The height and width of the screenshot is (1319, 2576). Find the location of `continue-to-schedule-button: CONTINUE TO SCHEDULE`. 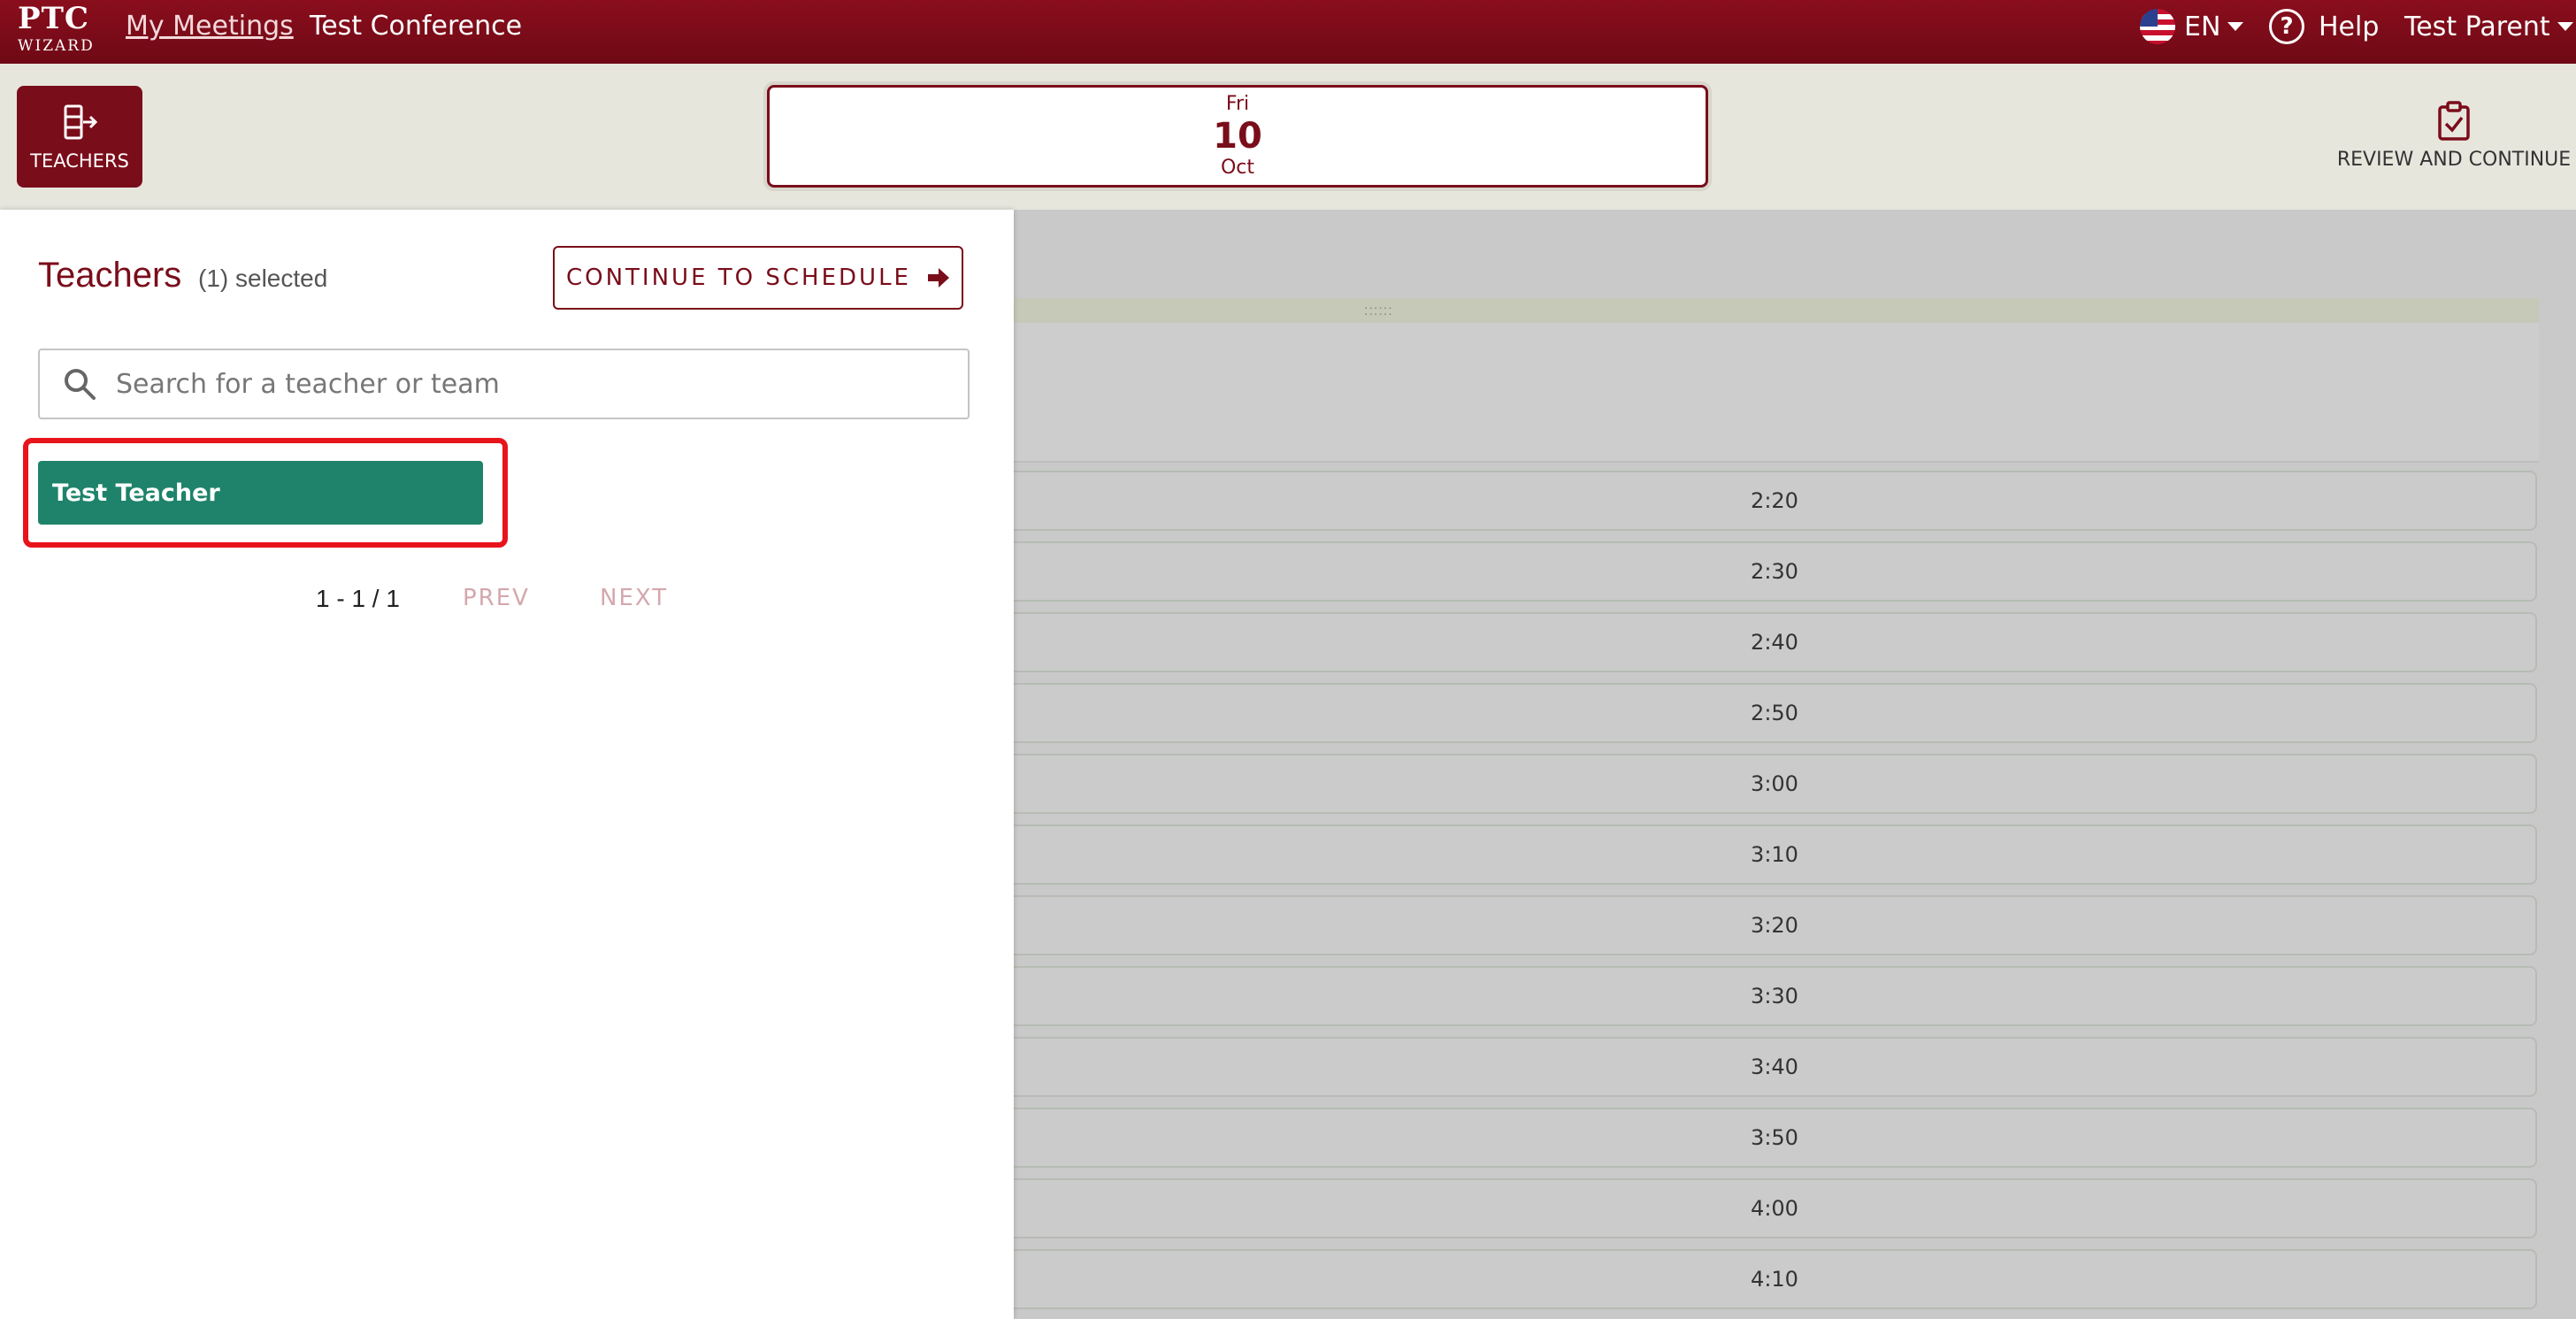

continue-to-schedule-button: CONTINUE TO SCHEDULE is located at coordinates (758, 278).